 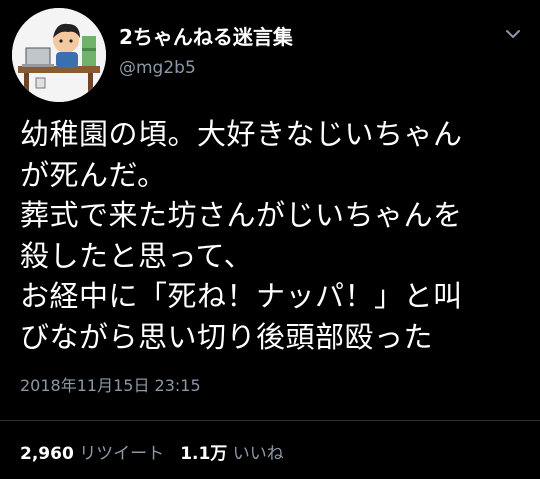 I want to click on chevron-down-icon, so click(x=513, y=34).